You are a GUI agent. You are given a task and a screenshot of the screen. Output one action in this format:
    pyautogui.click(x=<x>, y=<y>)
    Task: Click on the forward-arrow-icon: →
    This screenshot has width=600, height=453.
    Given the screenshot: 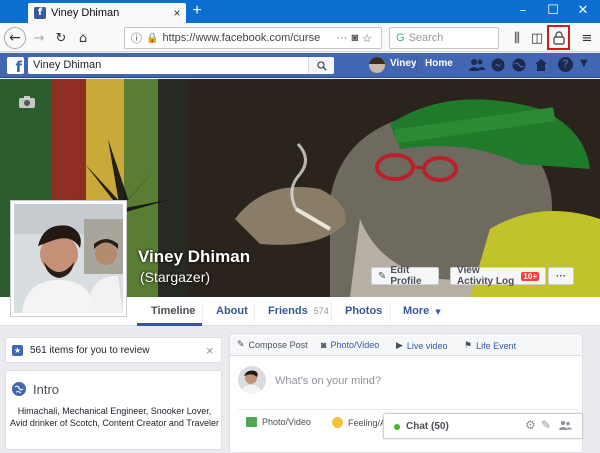 What is the action you would take?
    pyautogui.click(x=39, y=38)
    